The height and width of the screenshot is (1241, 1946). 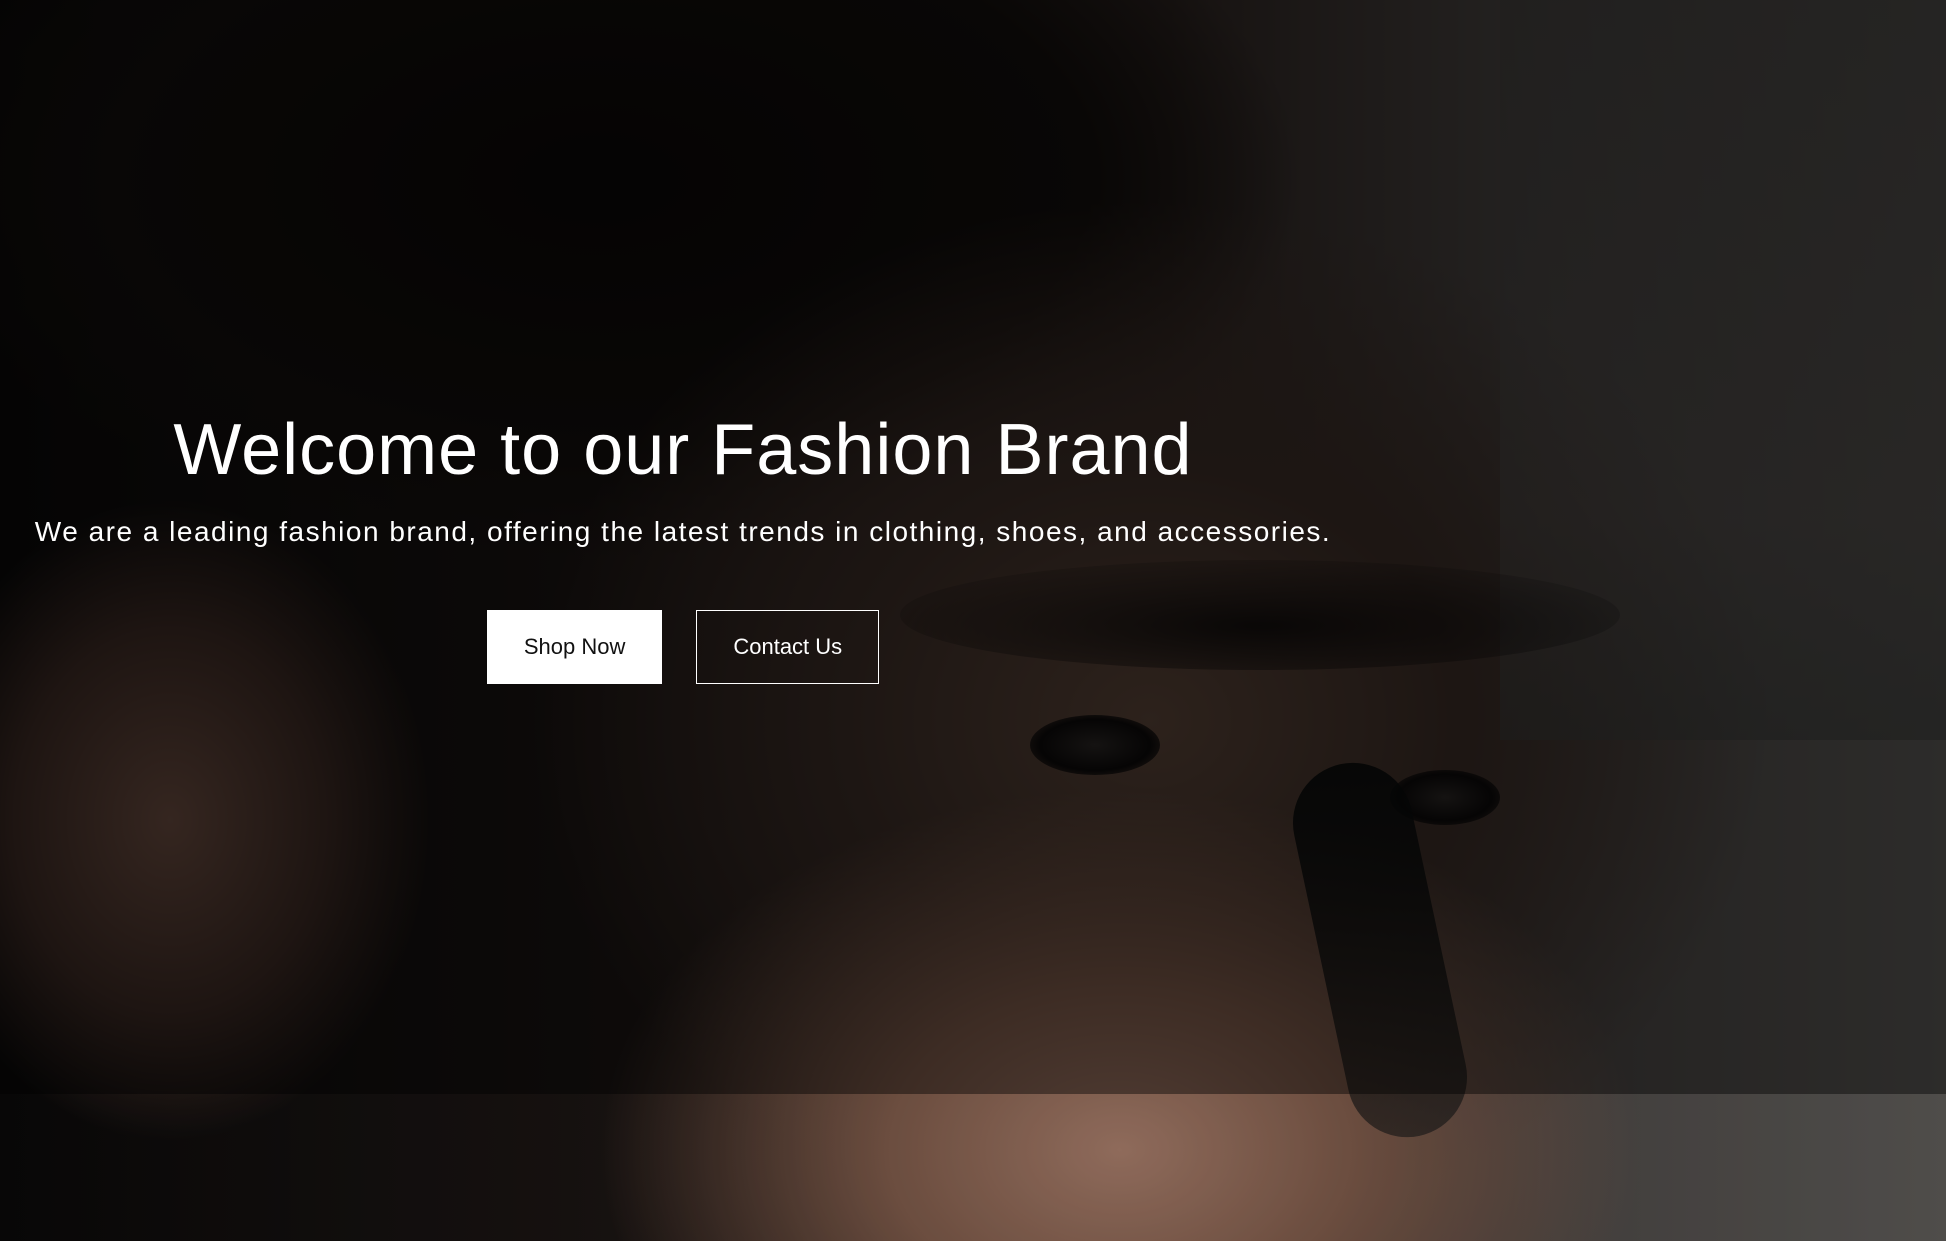 I want to click on contact-us-button: Contact Us, so click(x=788, y=647).